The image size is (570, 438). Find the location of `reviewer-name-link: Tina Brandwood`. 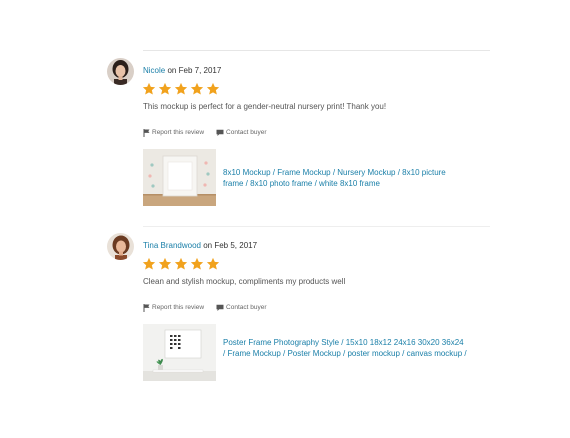

reviewer-name-link: Tina Brandwood is located at coordinates (172, 245).